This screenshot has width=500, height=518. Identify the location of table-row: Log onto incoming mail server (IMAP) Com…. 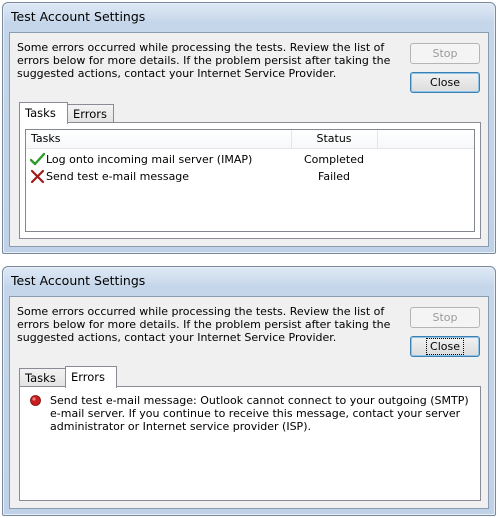
(250, 159).